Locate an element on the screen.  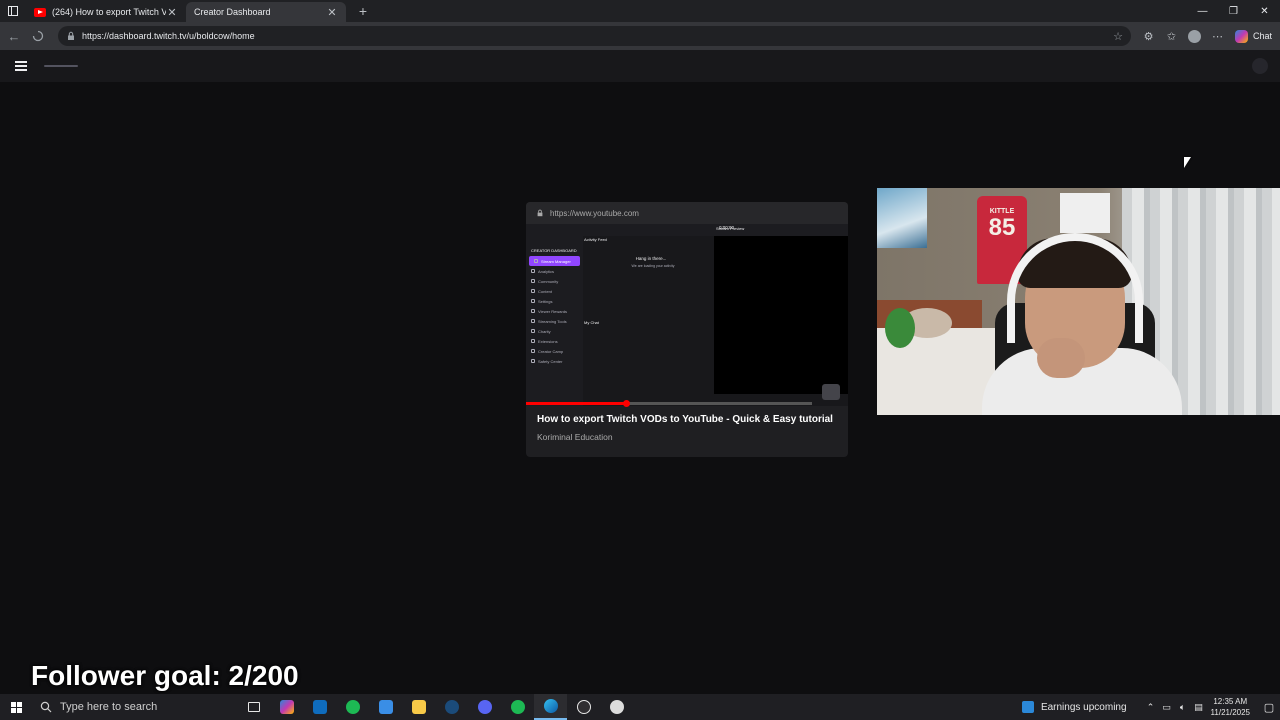
restore-icon: ❐ is located at coordinates (1233, 11).